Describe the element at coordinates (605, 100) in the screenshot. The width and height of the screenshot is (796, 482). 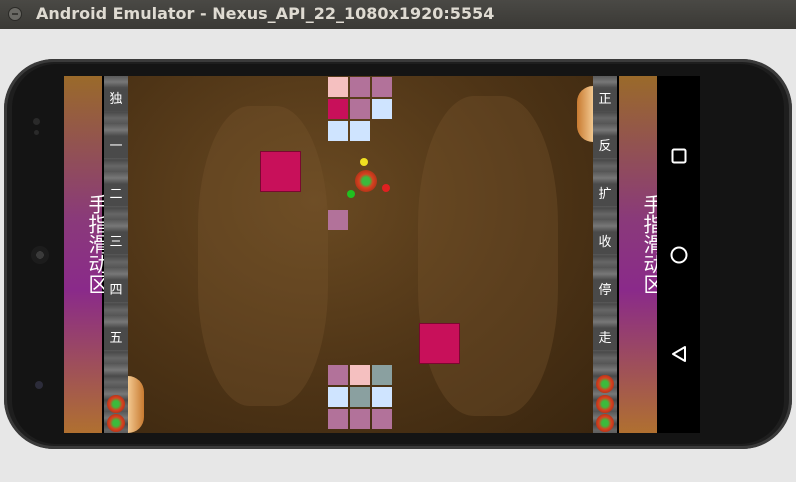
I see `right-button-forward: 正` at that location.